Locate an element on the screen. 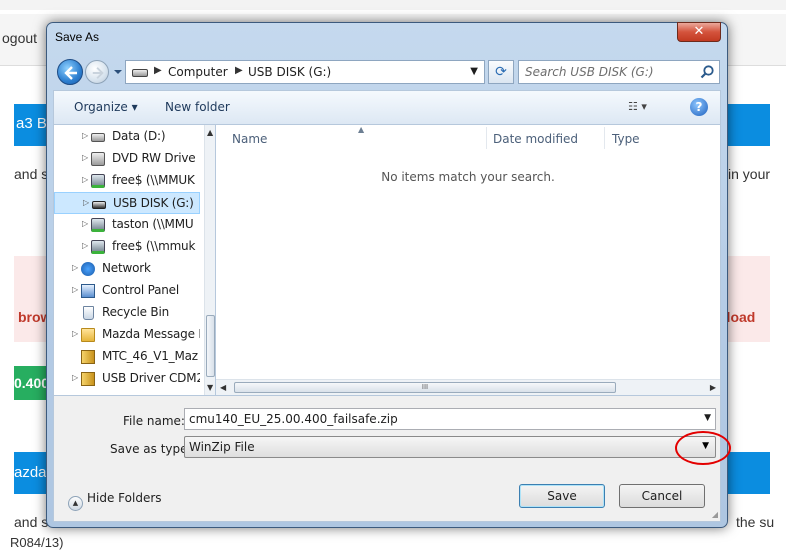 The image size is (786, 551). annotation-circle is located at coordinates (703, 448).